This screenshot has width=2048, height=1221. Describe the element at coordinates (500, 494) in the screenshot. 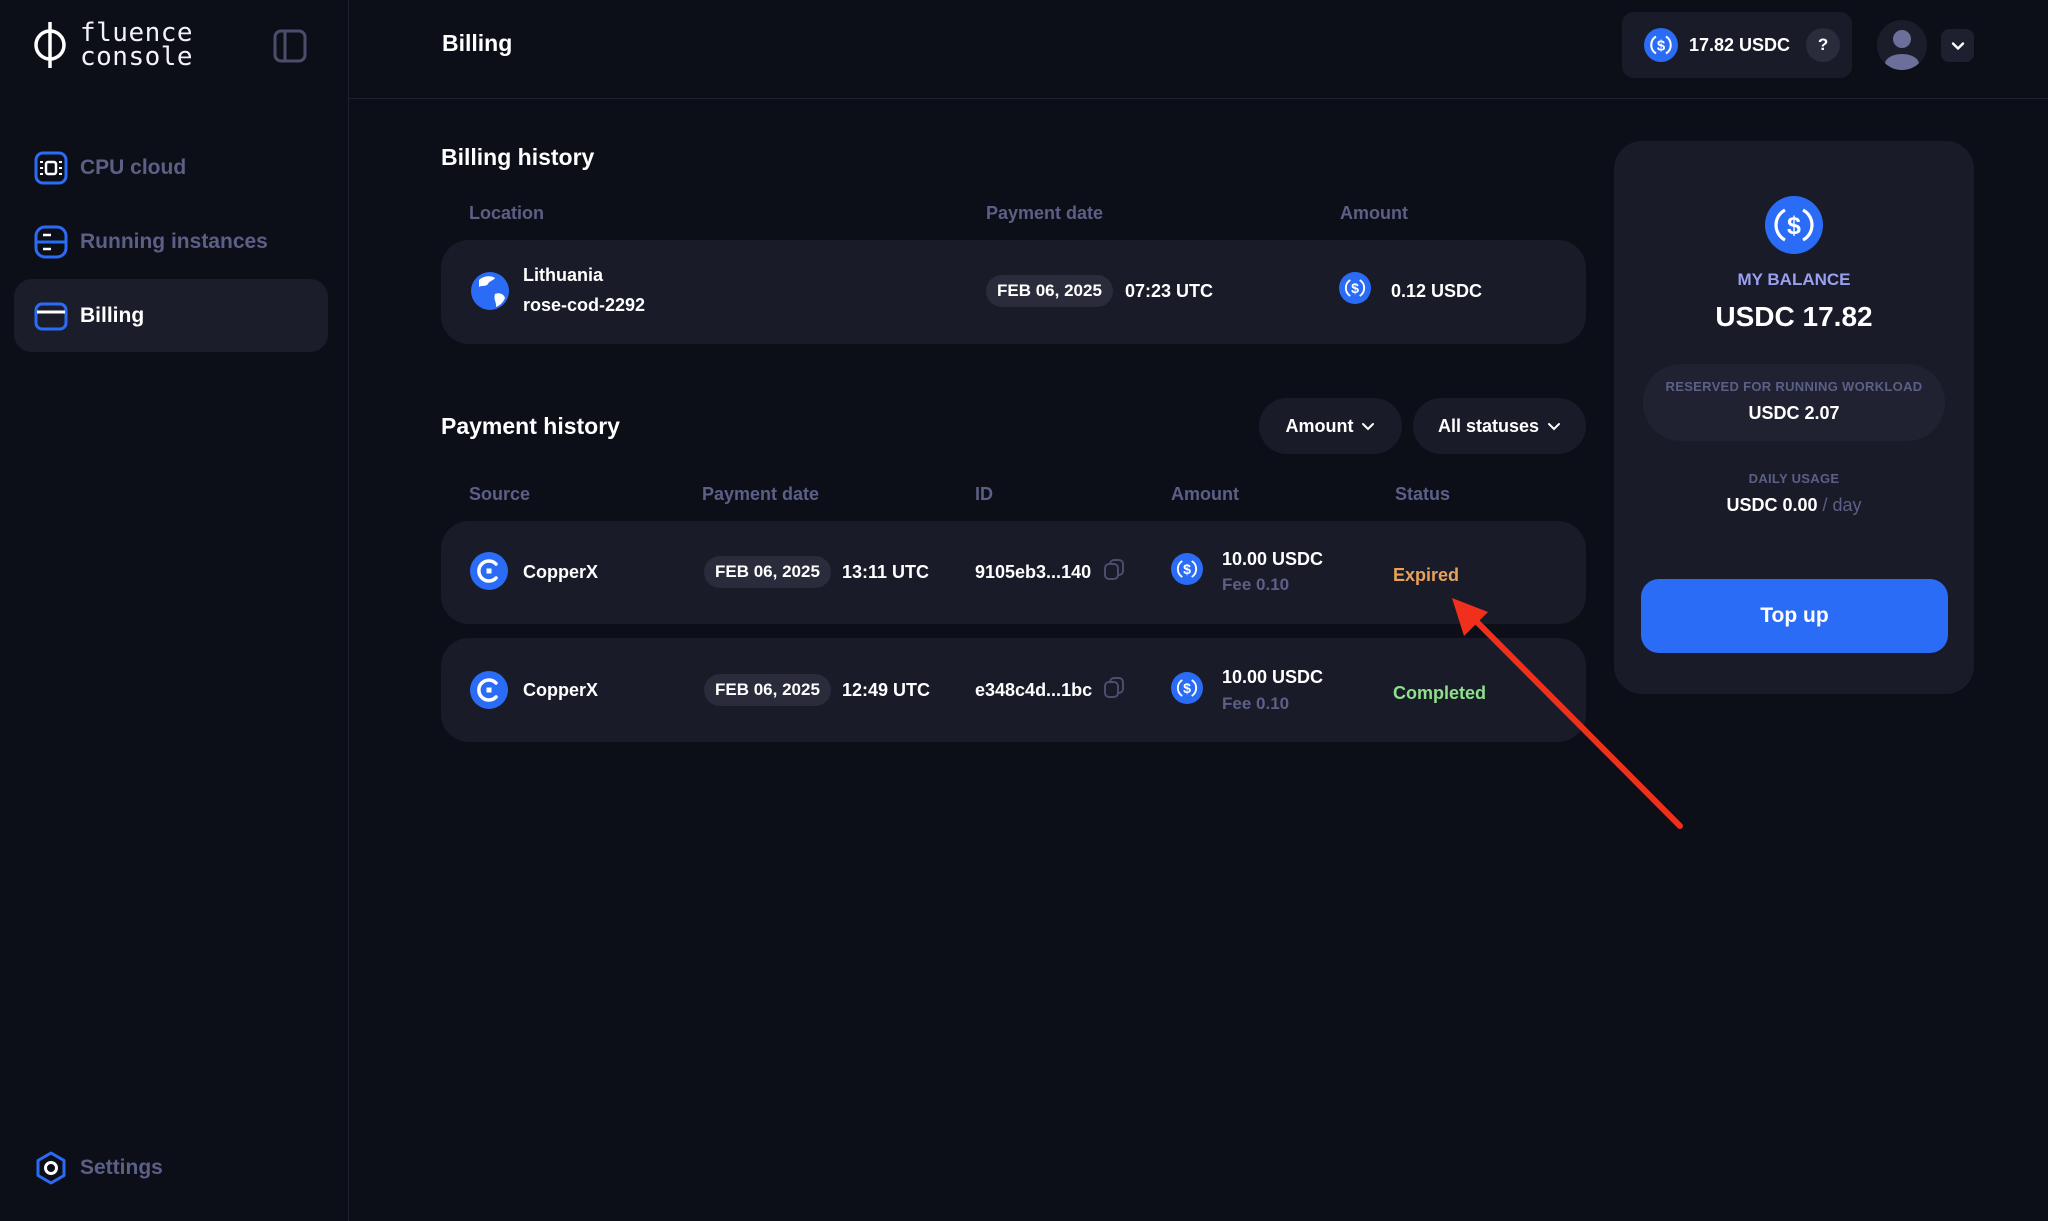

I see `column-header-source: Source` at that location.